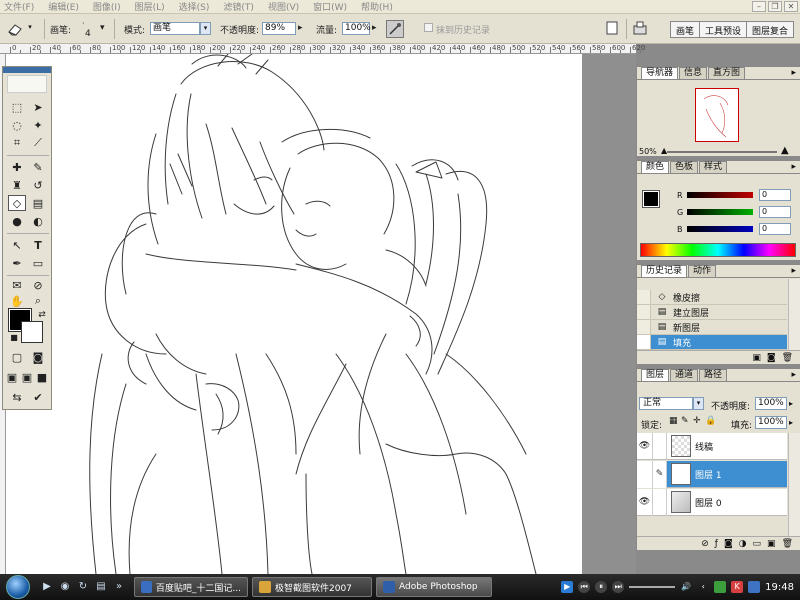  What do you see at coordinates (655, 167) in the screenshot?
I see `tab-color: 颜色` at bounding box center [655, 167].